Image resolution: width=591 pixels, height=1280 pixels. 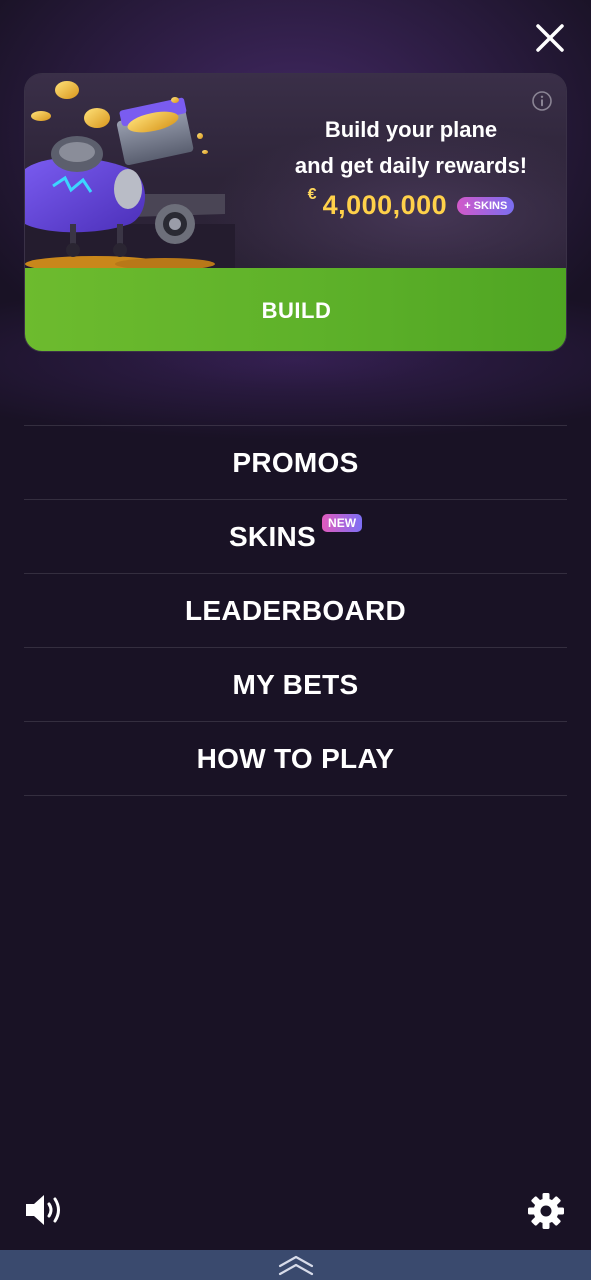 I want to click on menu-item-my-bets: MY BETS, so click(x=295, y=684).